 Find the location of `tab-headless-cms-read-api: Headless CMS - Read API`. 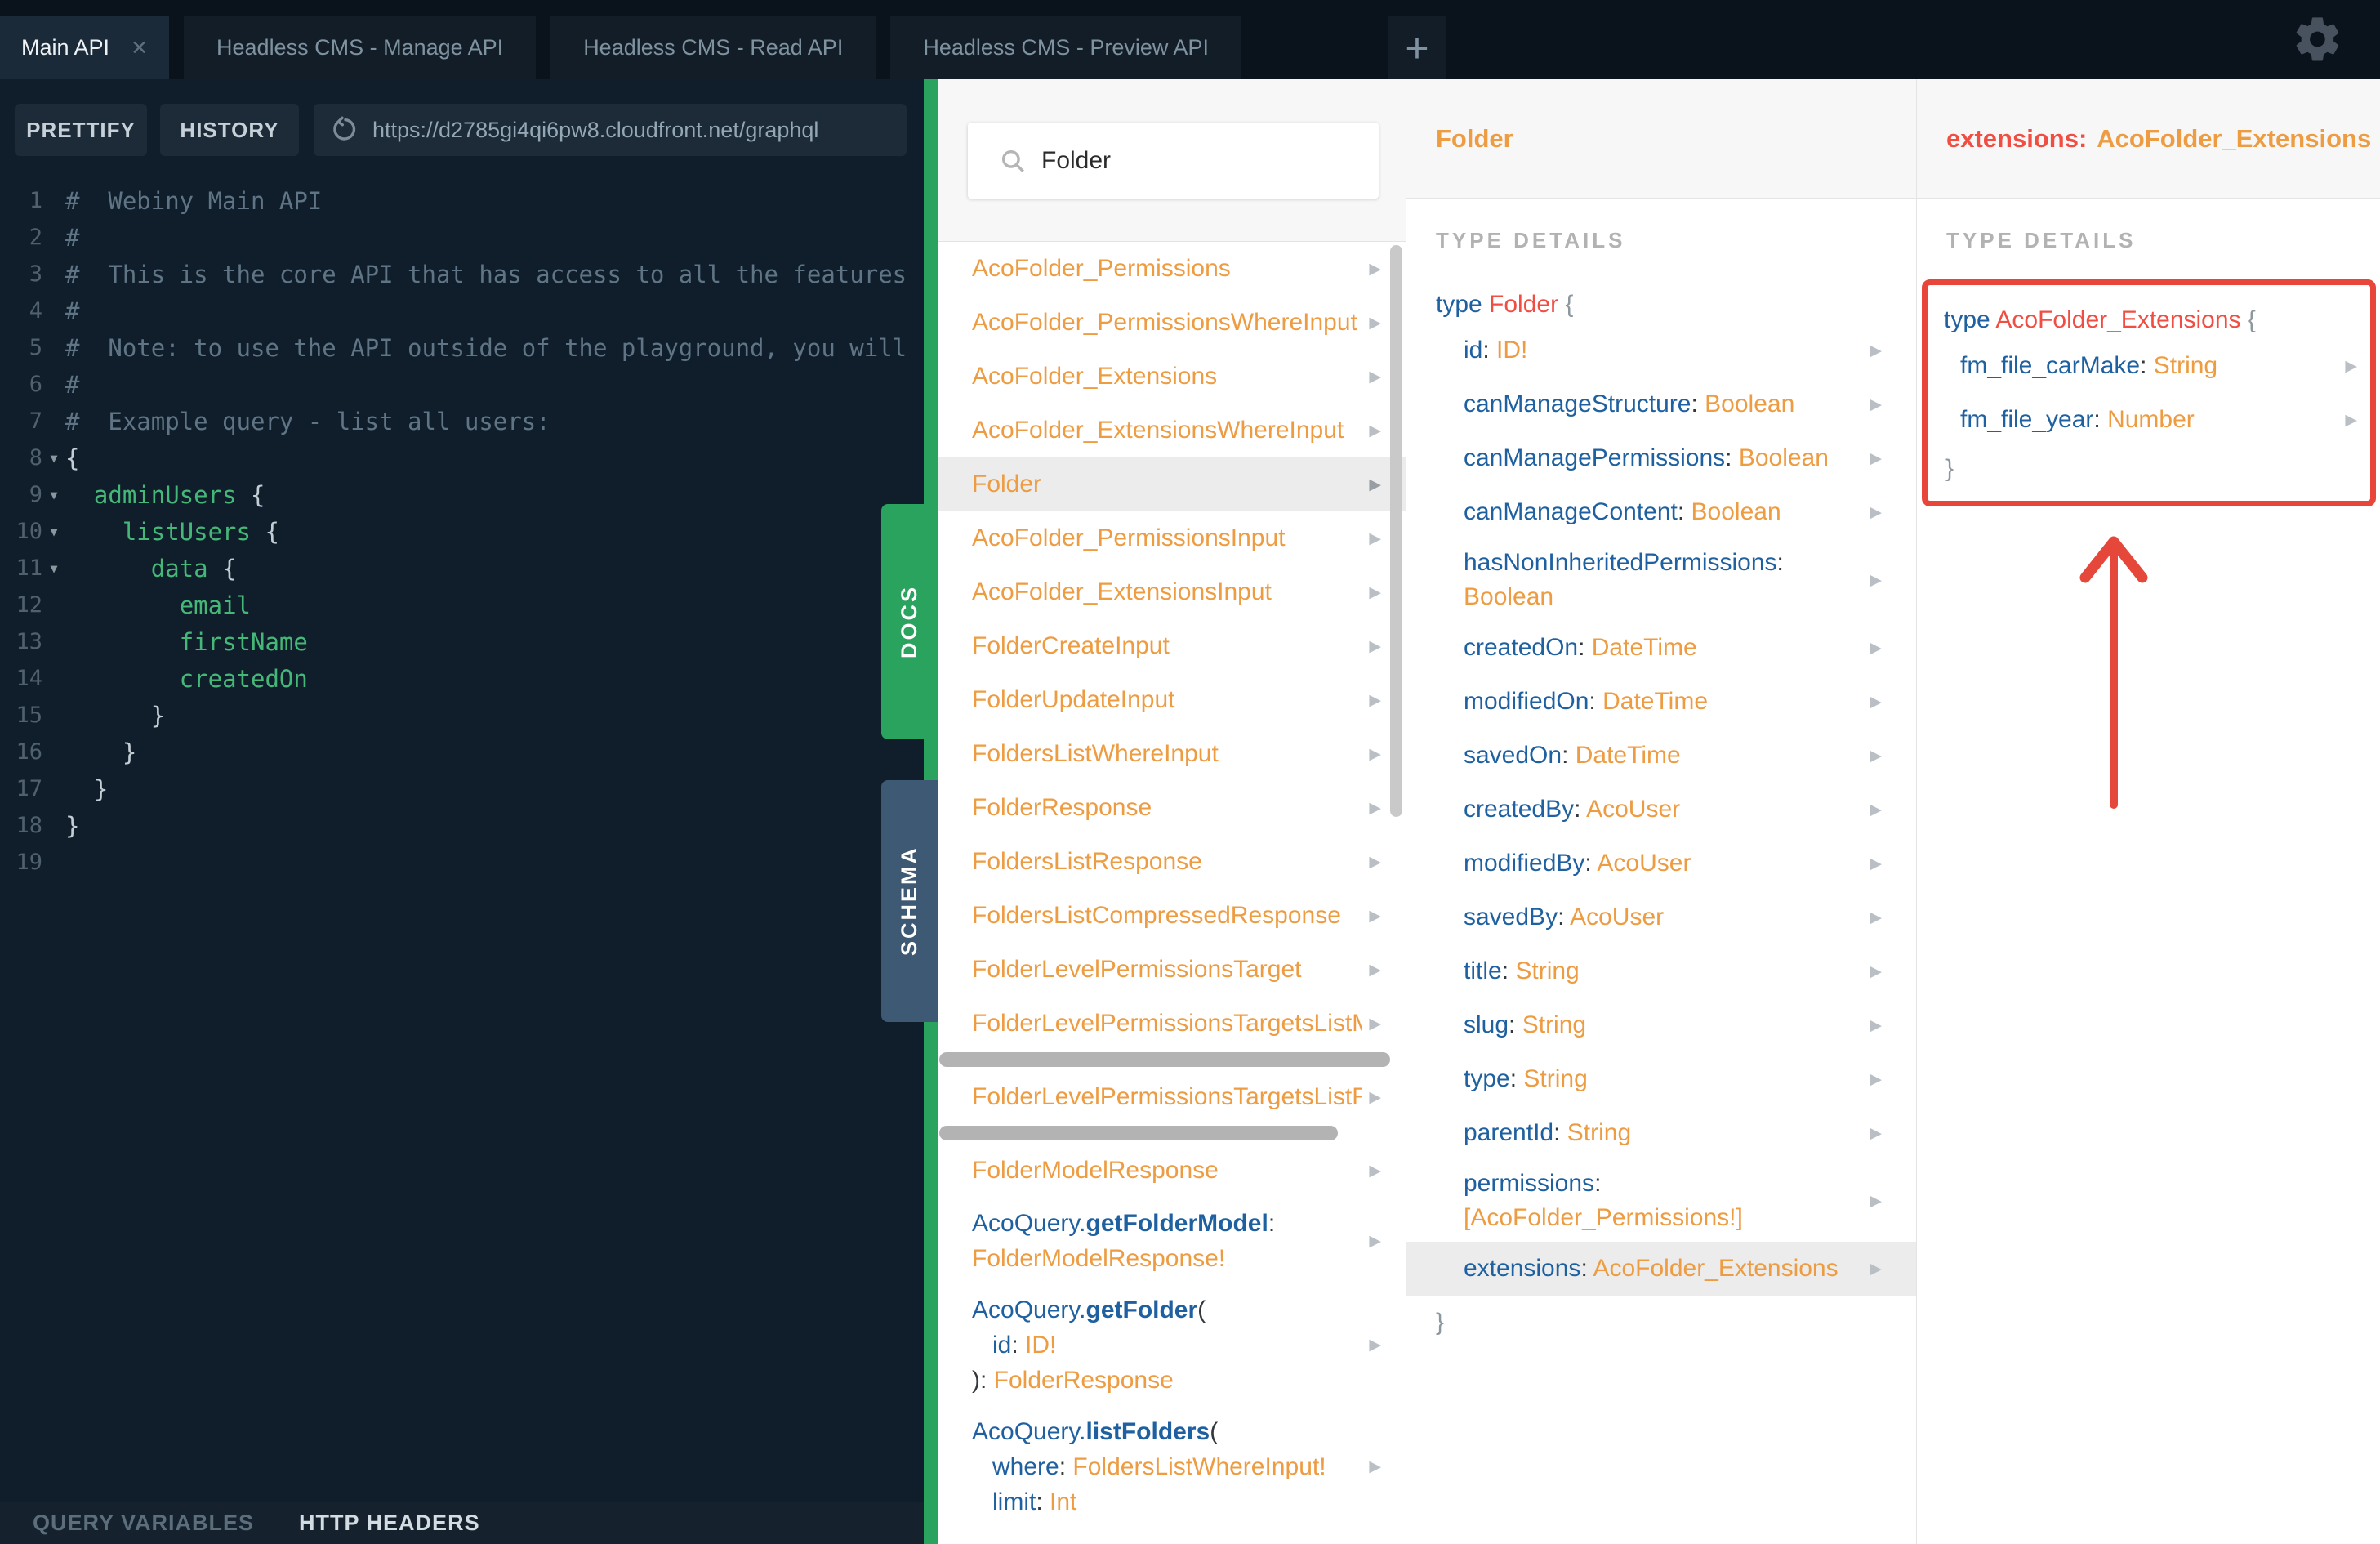

tab-headless-cms-read-api: Headless CMS - Read API is located at coordinates (713, 47).